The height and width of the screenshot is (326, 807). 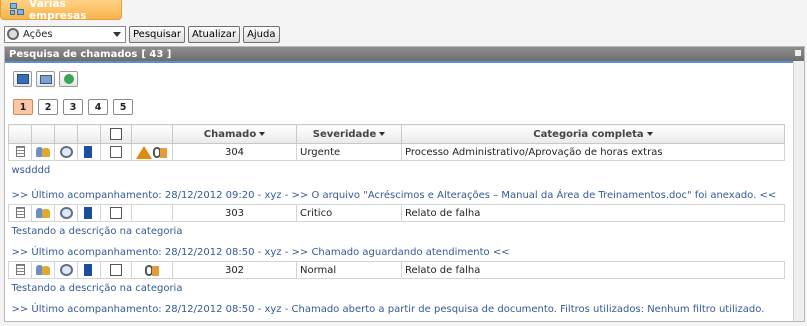 I want to click on page-button-2: 2, so click(x=48, y=107).